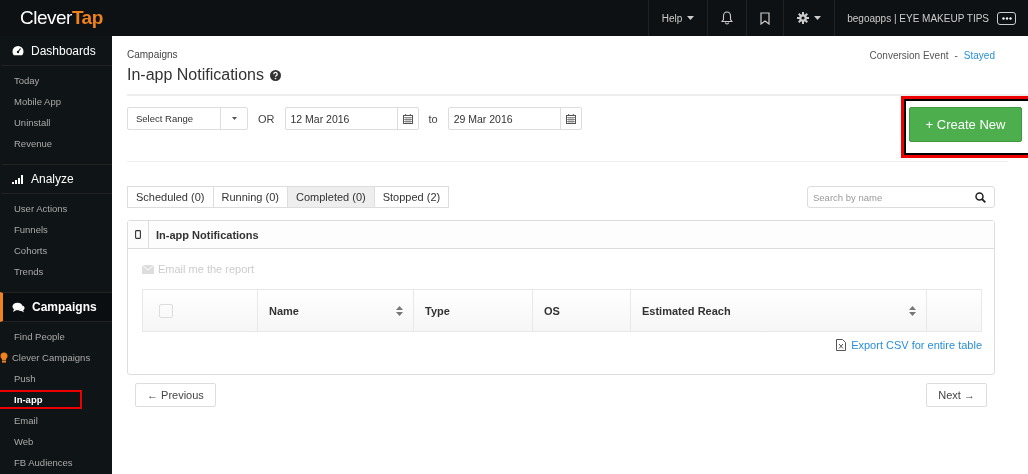 This screenshot has width=1028, height=474. What do you see at coordinates (250, 197) in the screenshot?
I see `tab: Running (0)` at bounding box center [250, 197].